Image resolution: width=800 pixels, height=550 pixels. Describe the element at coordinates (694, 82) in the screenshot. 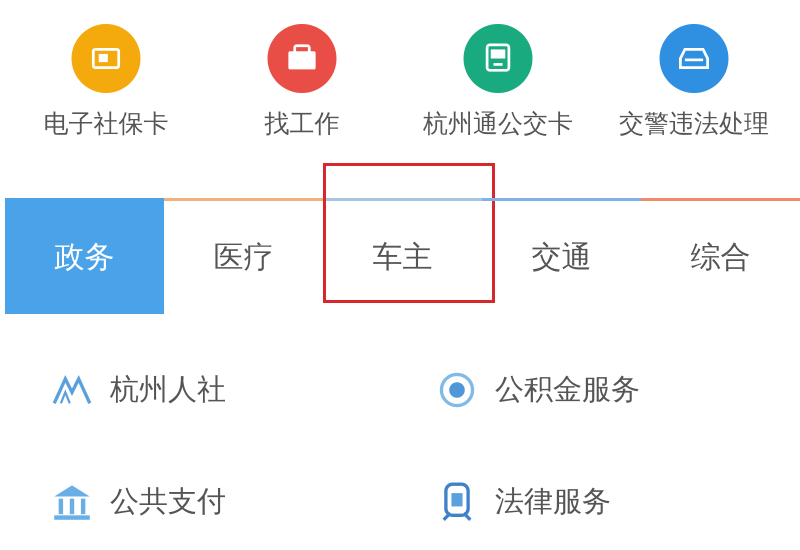

I see `shortcut-item: 交警违法处理` at that location.